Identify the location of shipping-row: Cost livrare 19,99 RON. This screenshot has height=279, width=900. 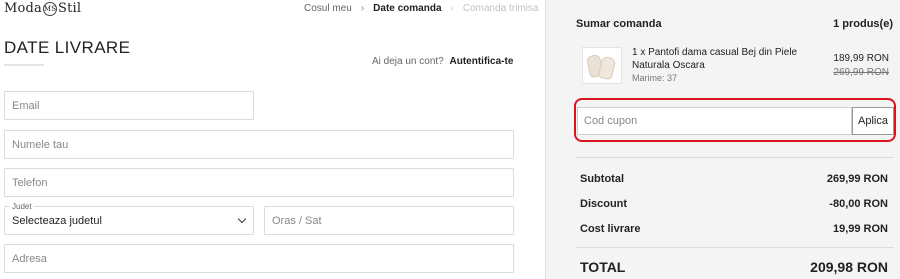
(734, 229).